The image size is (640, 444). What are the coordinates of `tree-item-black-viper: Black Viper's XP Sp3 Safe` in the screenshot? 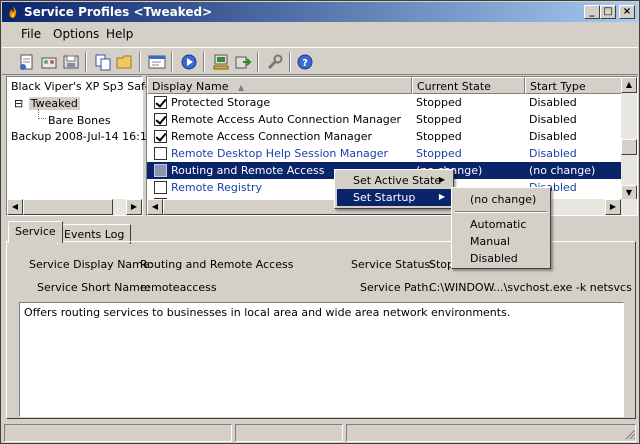 It's located at (81, 86).